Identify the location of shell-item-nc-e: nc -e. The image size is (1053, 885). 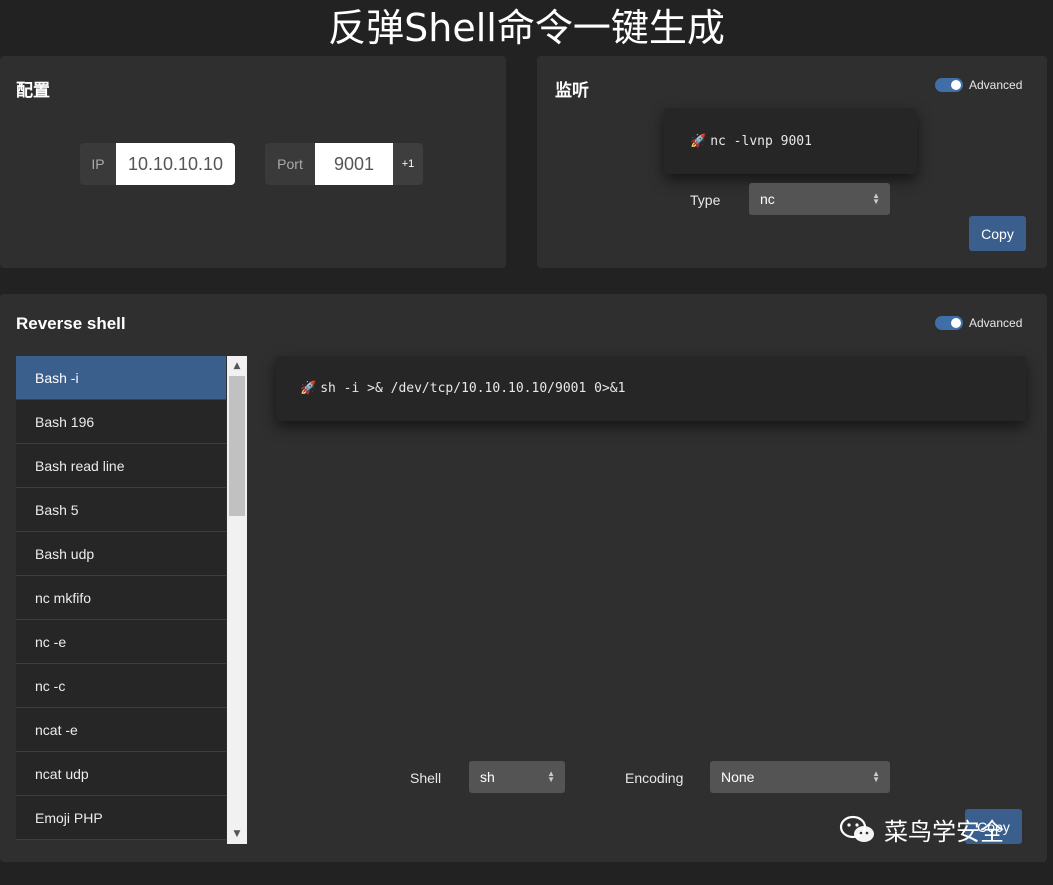
(121, 642).